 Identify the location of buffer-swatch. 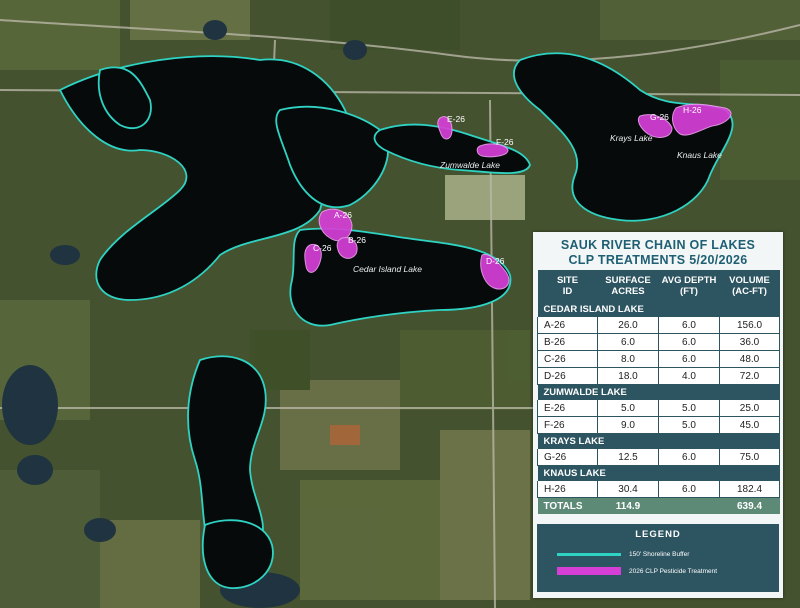
(589, 554).